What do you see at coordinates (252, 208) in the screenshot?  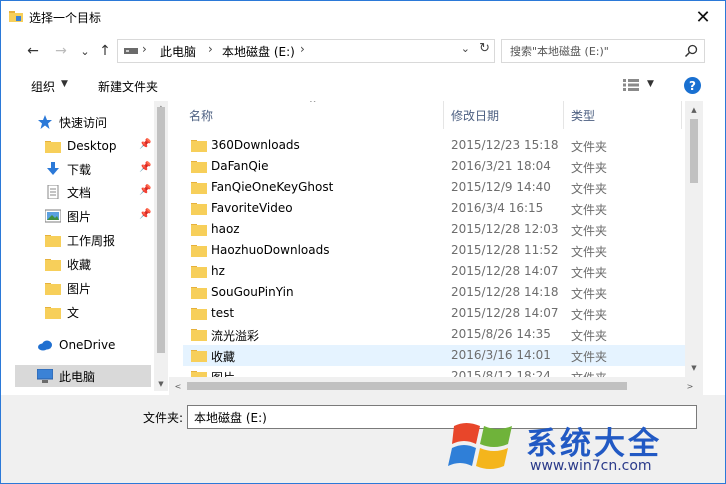 I see `file-name: FavoriteVideo` at bounding box center [252, 208].